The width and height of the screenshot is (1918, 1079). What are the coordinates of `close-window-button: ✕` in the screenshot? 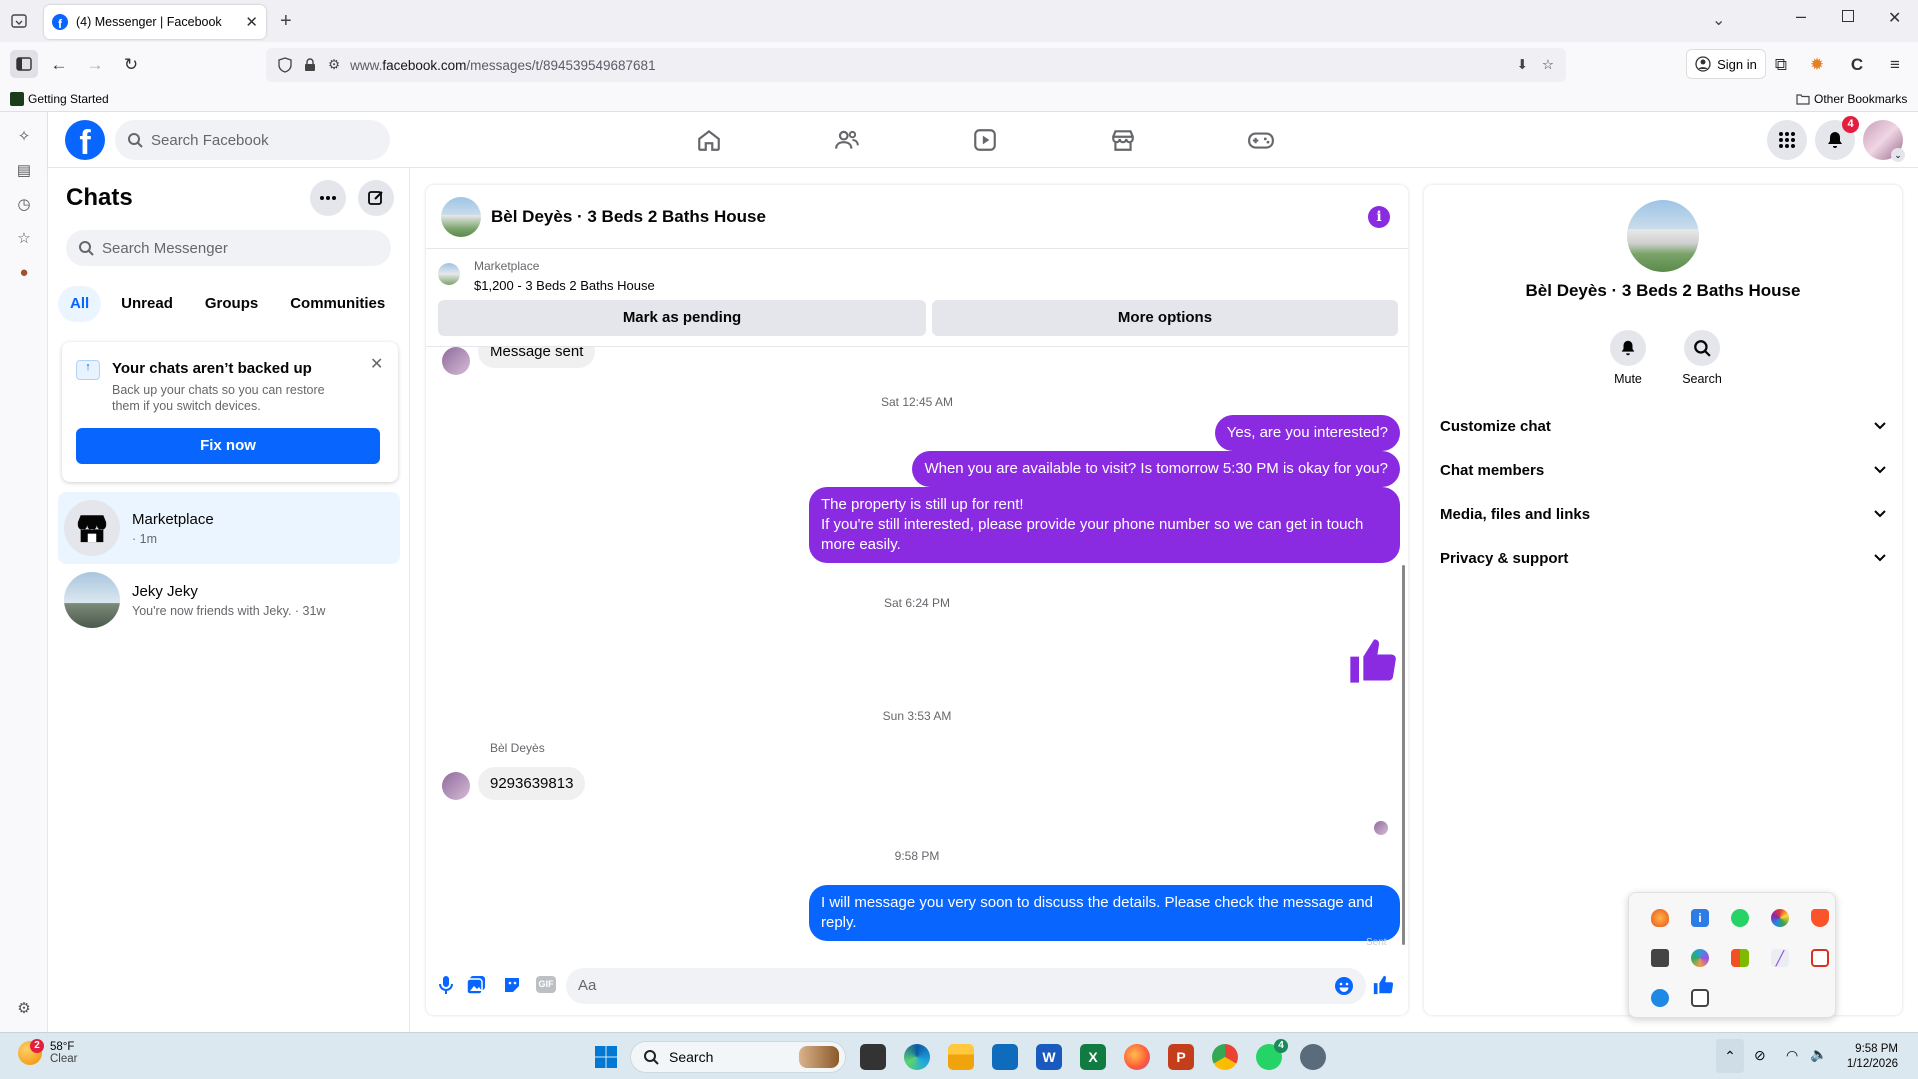 It's located at (1894, 18).